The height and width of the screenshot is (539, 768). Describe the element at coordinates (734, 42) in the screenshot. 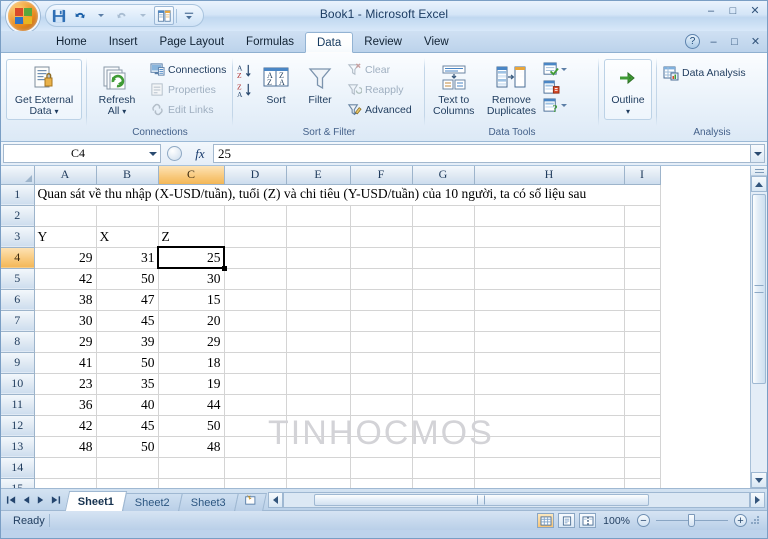

I see `restore-window-button: □` at that location.